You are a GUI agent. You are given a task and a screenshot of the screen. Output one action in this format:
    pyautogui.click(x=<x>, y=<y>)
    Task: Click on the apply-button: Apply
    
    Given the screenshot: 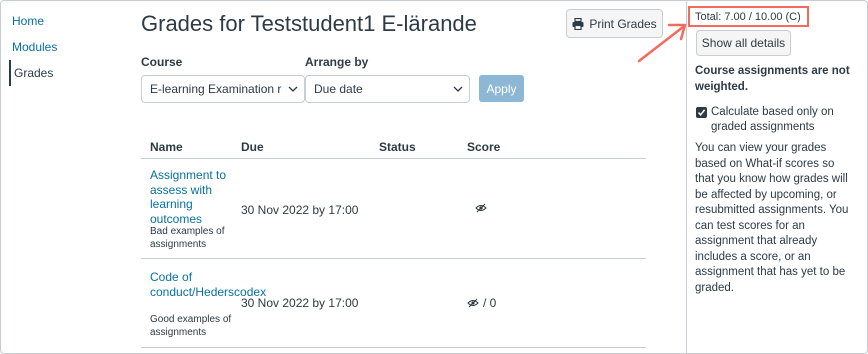 What is the action you would take?
    pyautogui.click(x=501, y=88)
    